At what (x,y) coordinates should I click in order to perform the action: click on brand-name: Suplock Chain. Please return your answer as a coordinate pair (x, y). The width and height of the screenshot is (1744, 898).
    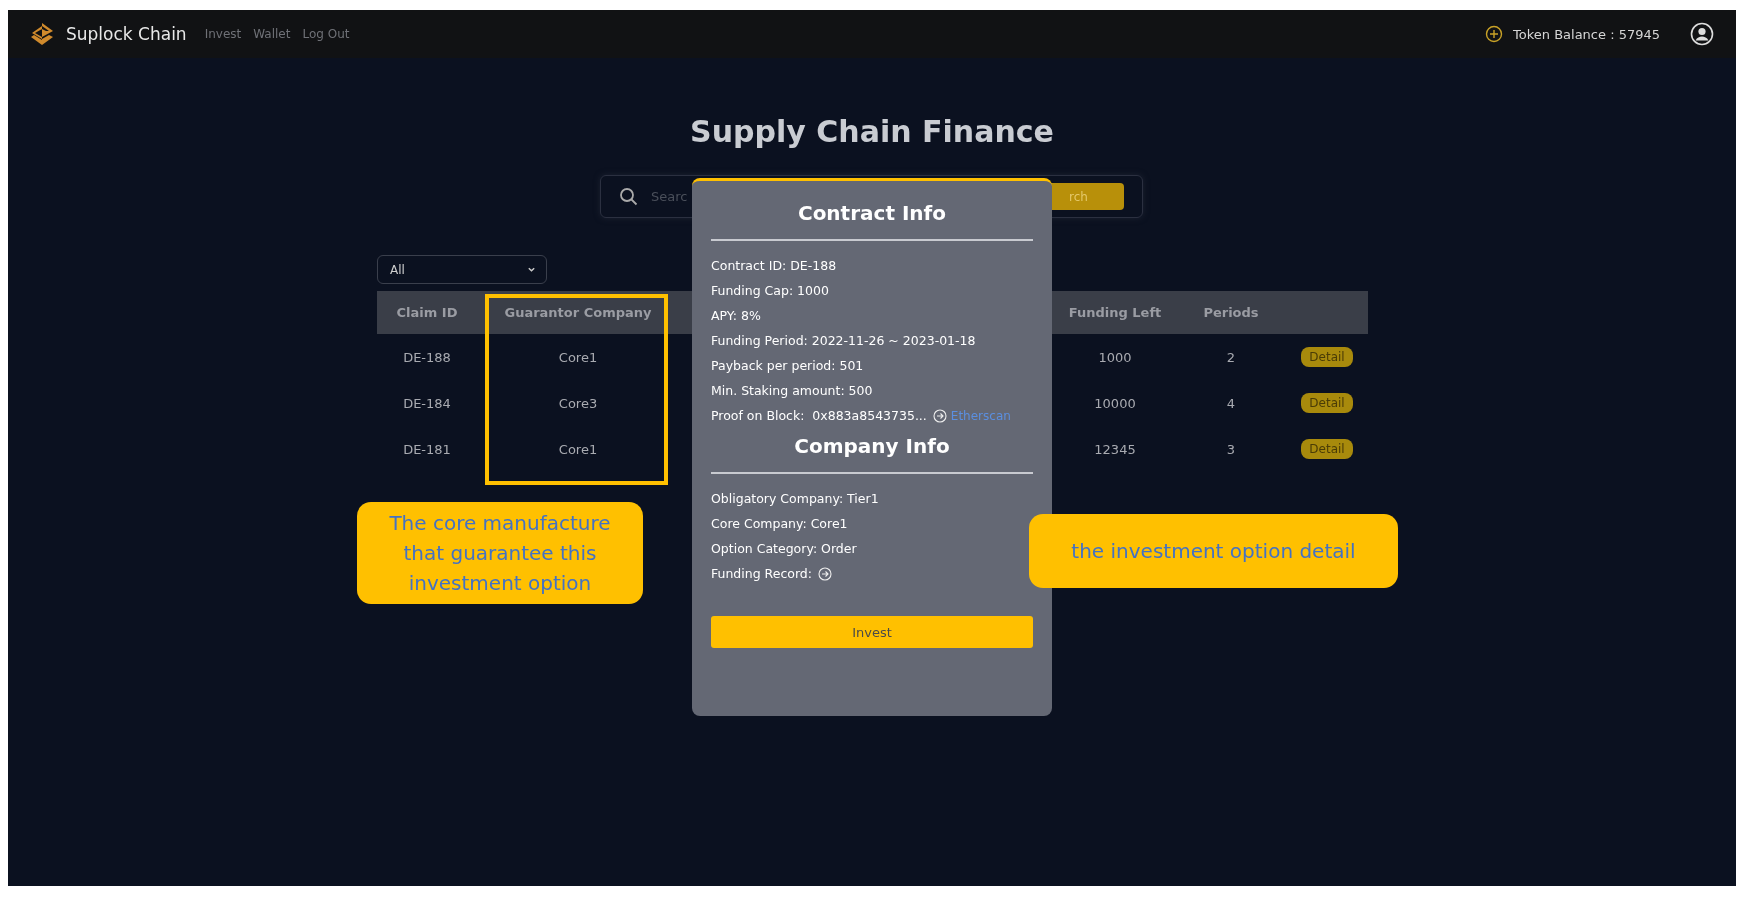
    Looking at the image, I should click on (126, 34).